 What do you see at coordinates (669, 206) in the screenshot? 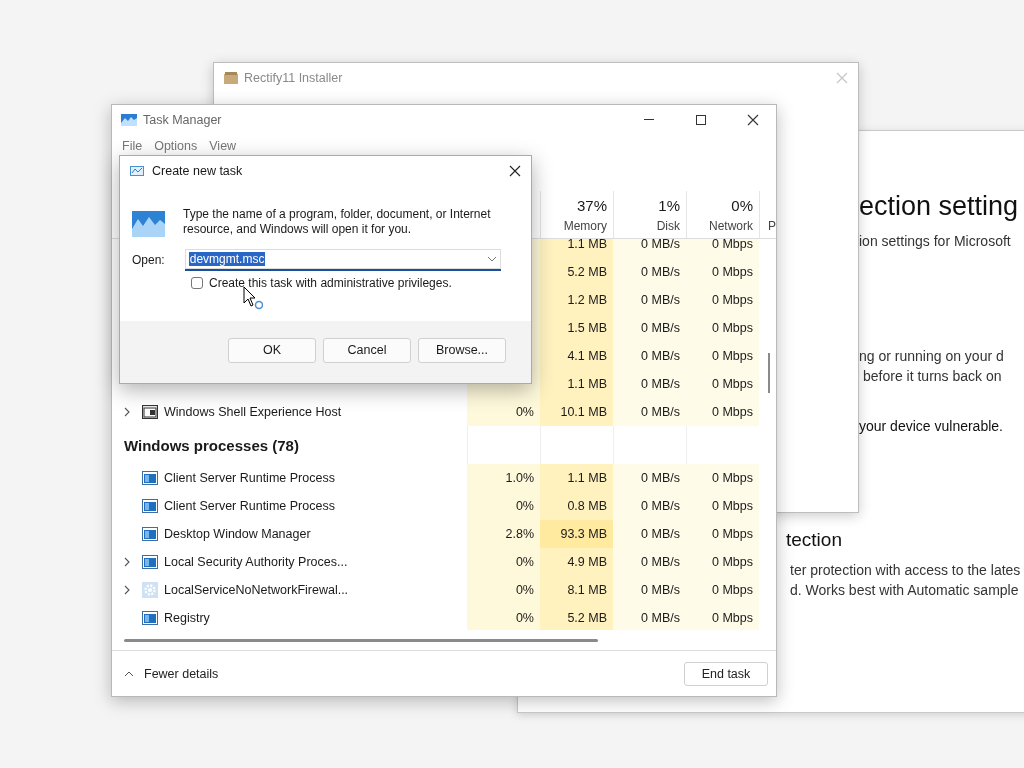
I see `column-usage: 1%` at bounding box center [669, 206].